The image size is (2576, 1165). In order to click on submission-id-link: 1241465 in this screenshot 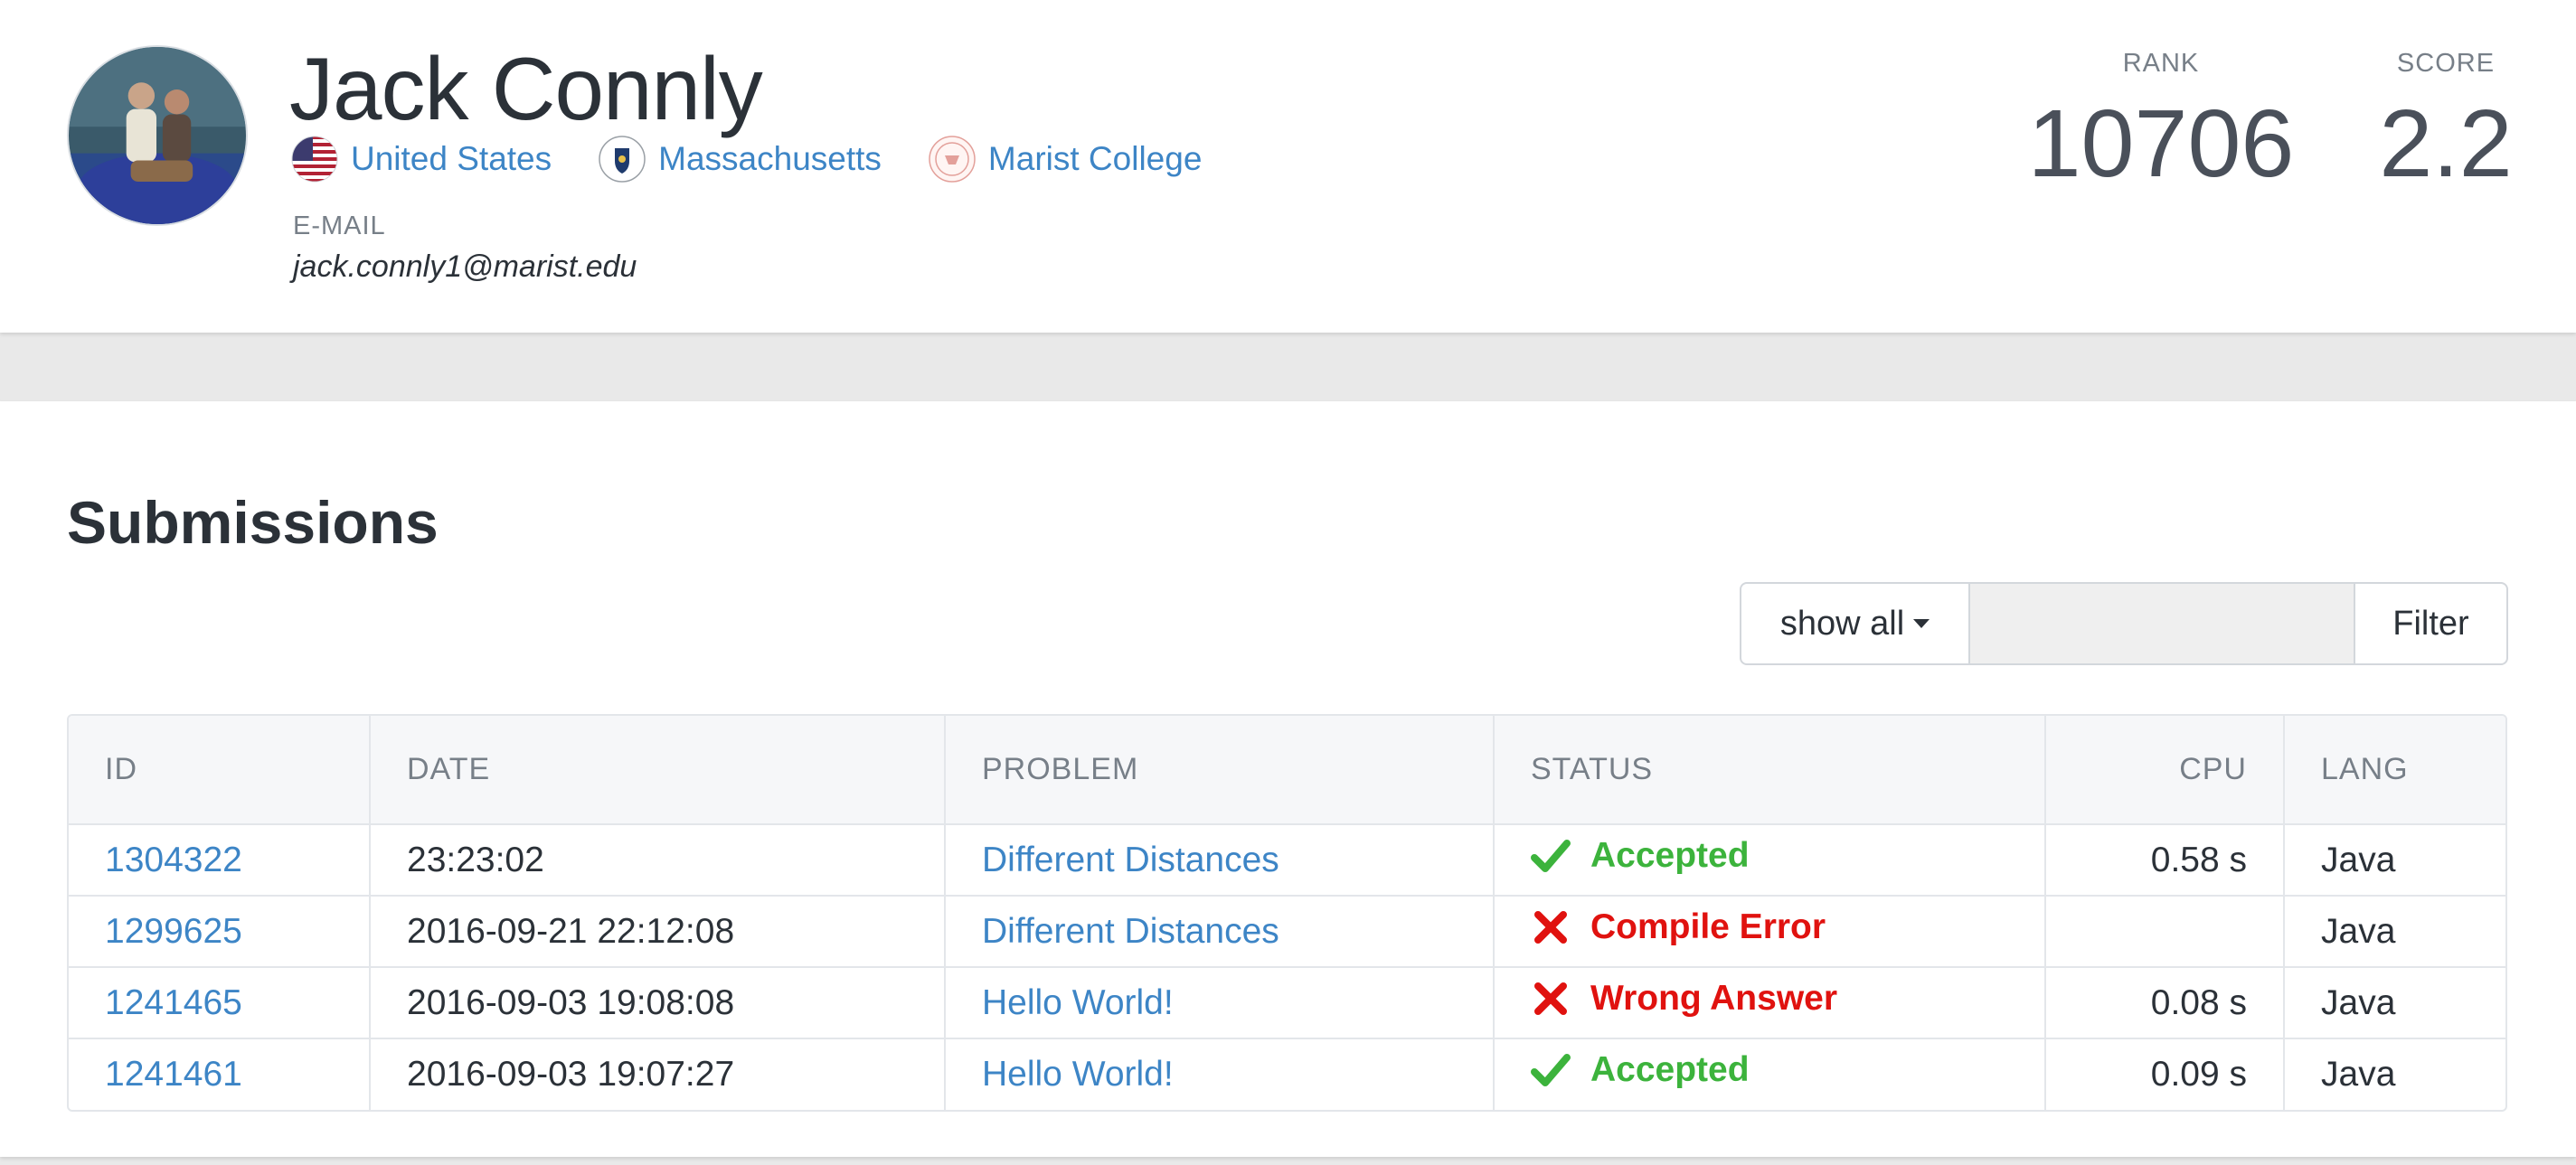, I will do `click(173, 1003)`.